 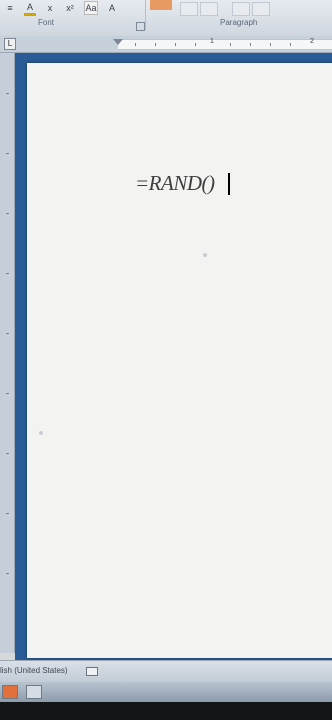 What do you see at coordinates (239, 22) in the screenshot?
I see `paragraph-group-label: Paragraph` at bounding box center [239, 22].